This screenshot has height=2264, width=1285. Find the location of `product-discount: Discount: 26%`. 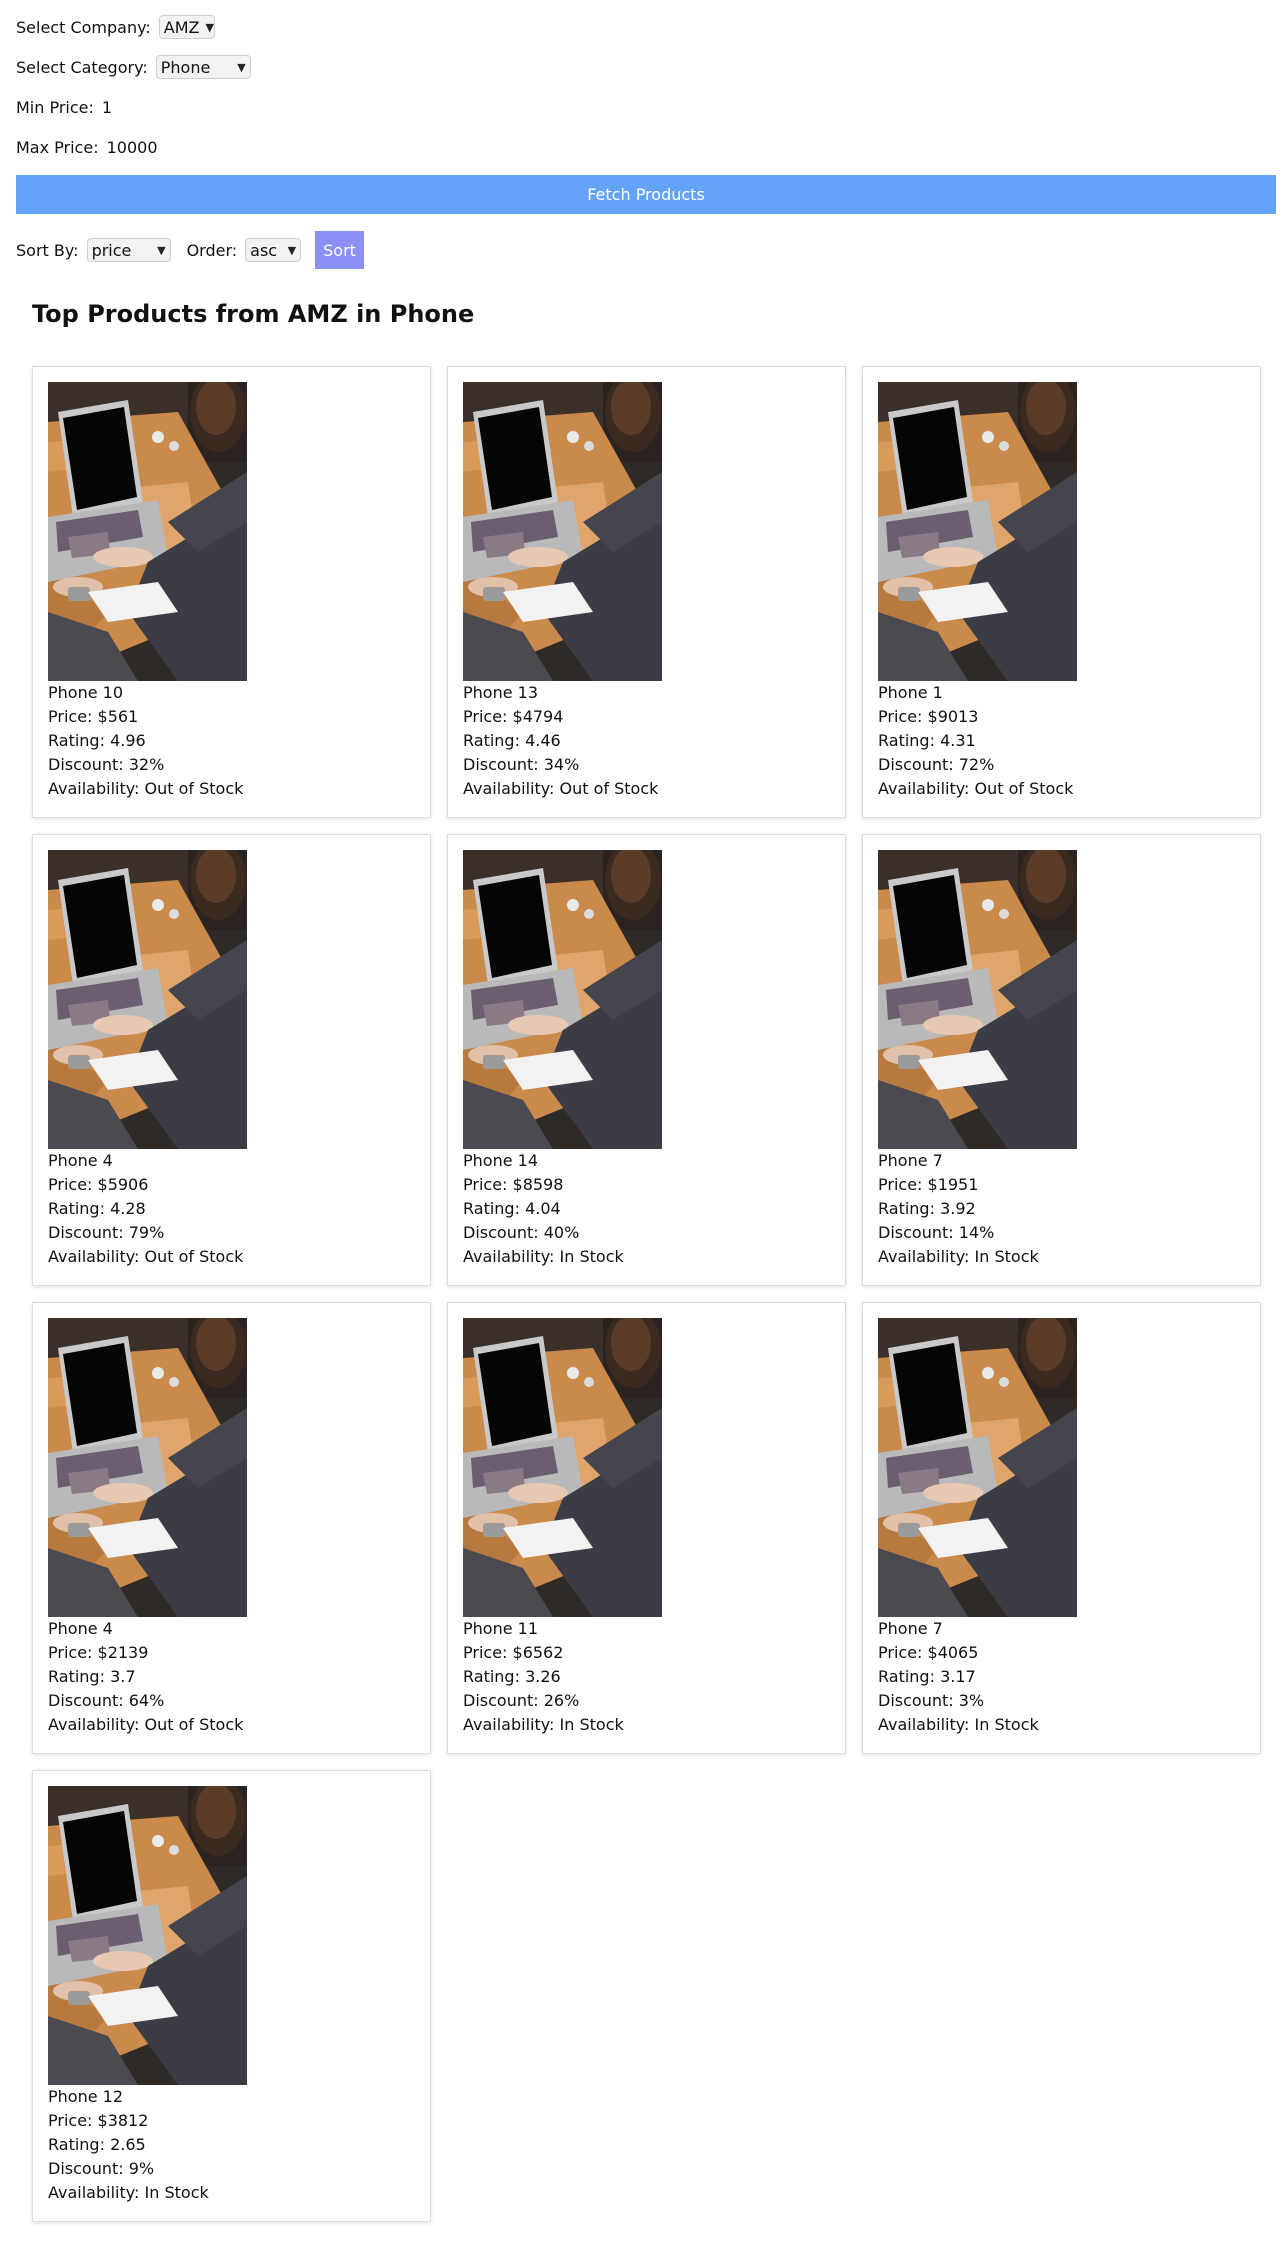

product-discount: Discount: 26% is located at coordinates (521, 1700).